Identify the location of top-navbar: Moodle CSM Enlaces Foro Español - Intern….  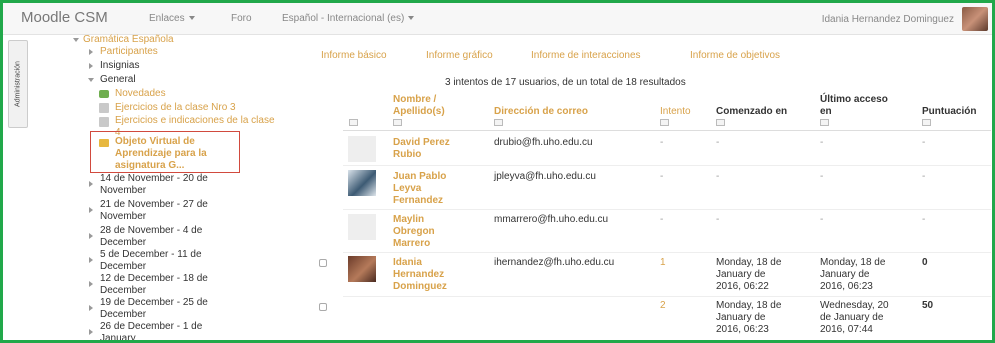
(497, 19).